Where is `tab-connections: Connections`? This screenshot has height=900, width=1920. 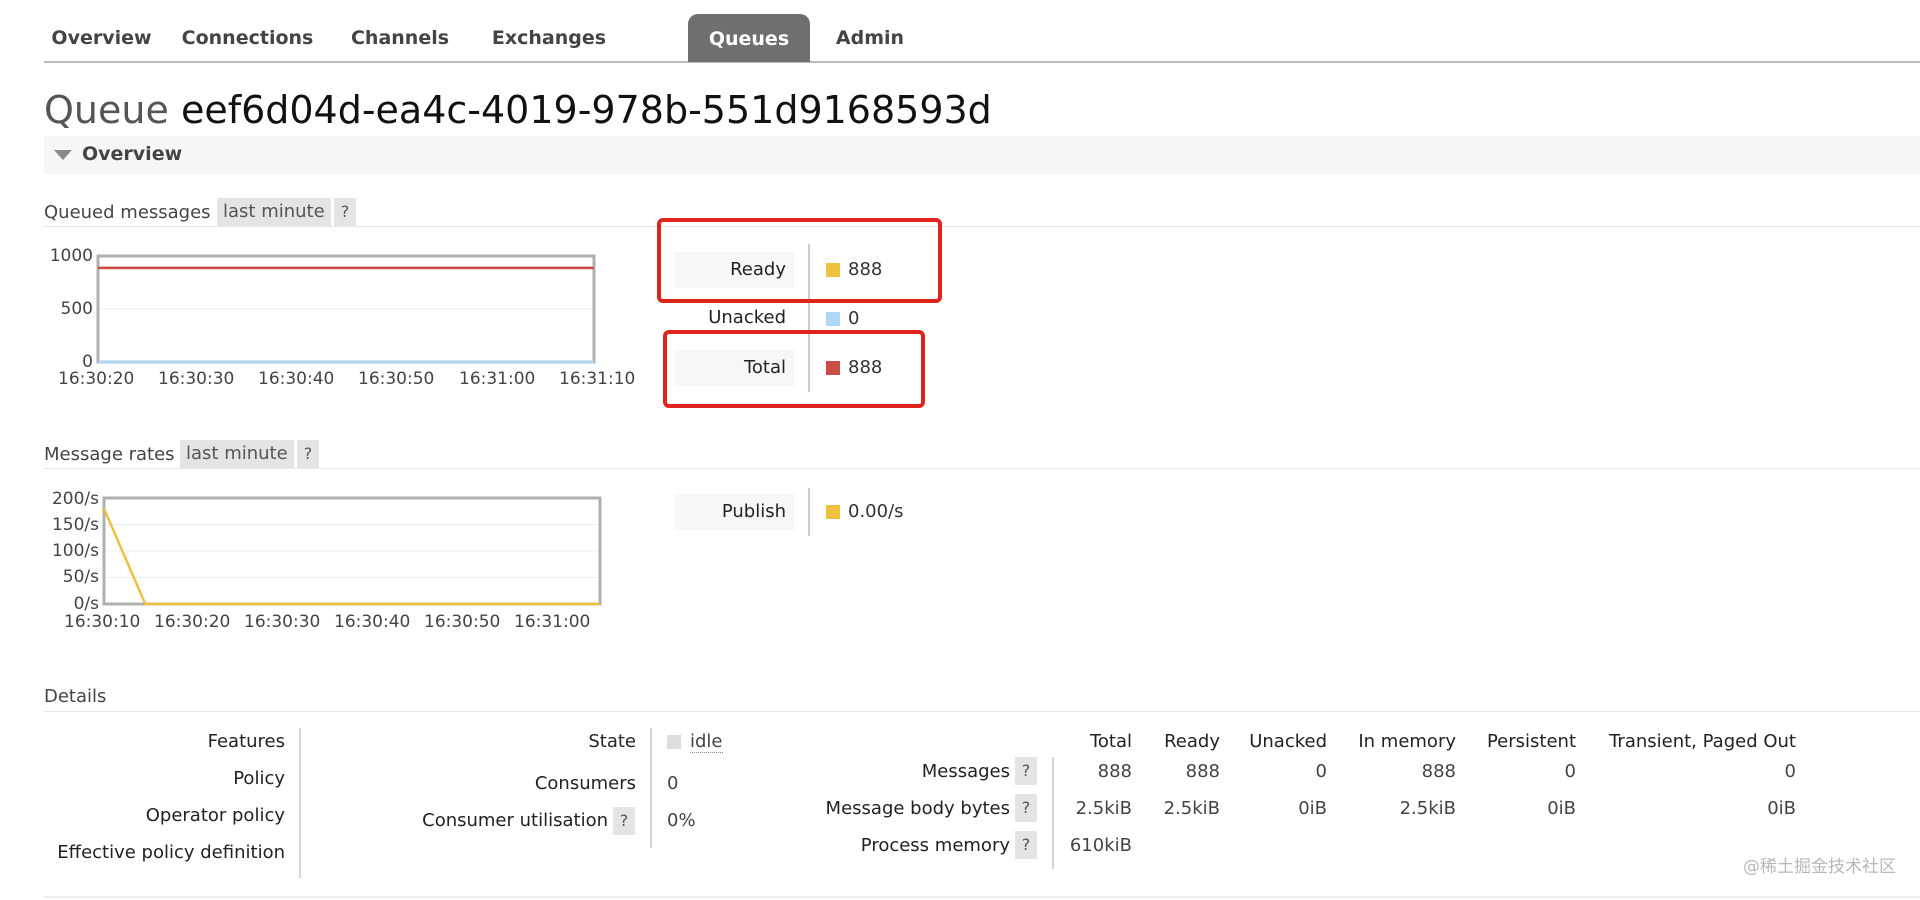
tab-connections: Connections is located at coordinates (247, 37).